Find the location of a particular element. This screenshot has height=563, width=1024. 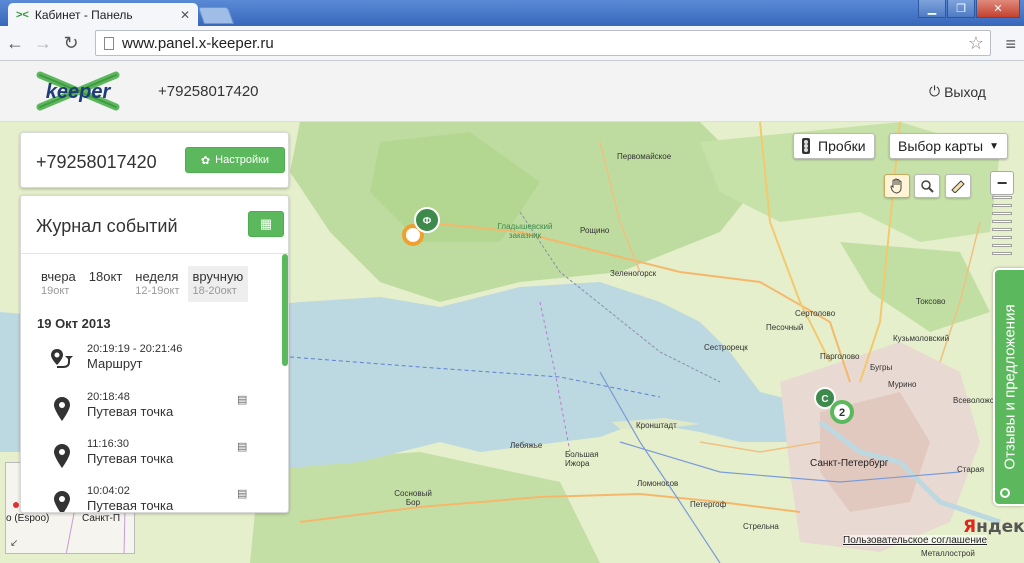

traffic-light-icon is located at coordinates (806, 146).